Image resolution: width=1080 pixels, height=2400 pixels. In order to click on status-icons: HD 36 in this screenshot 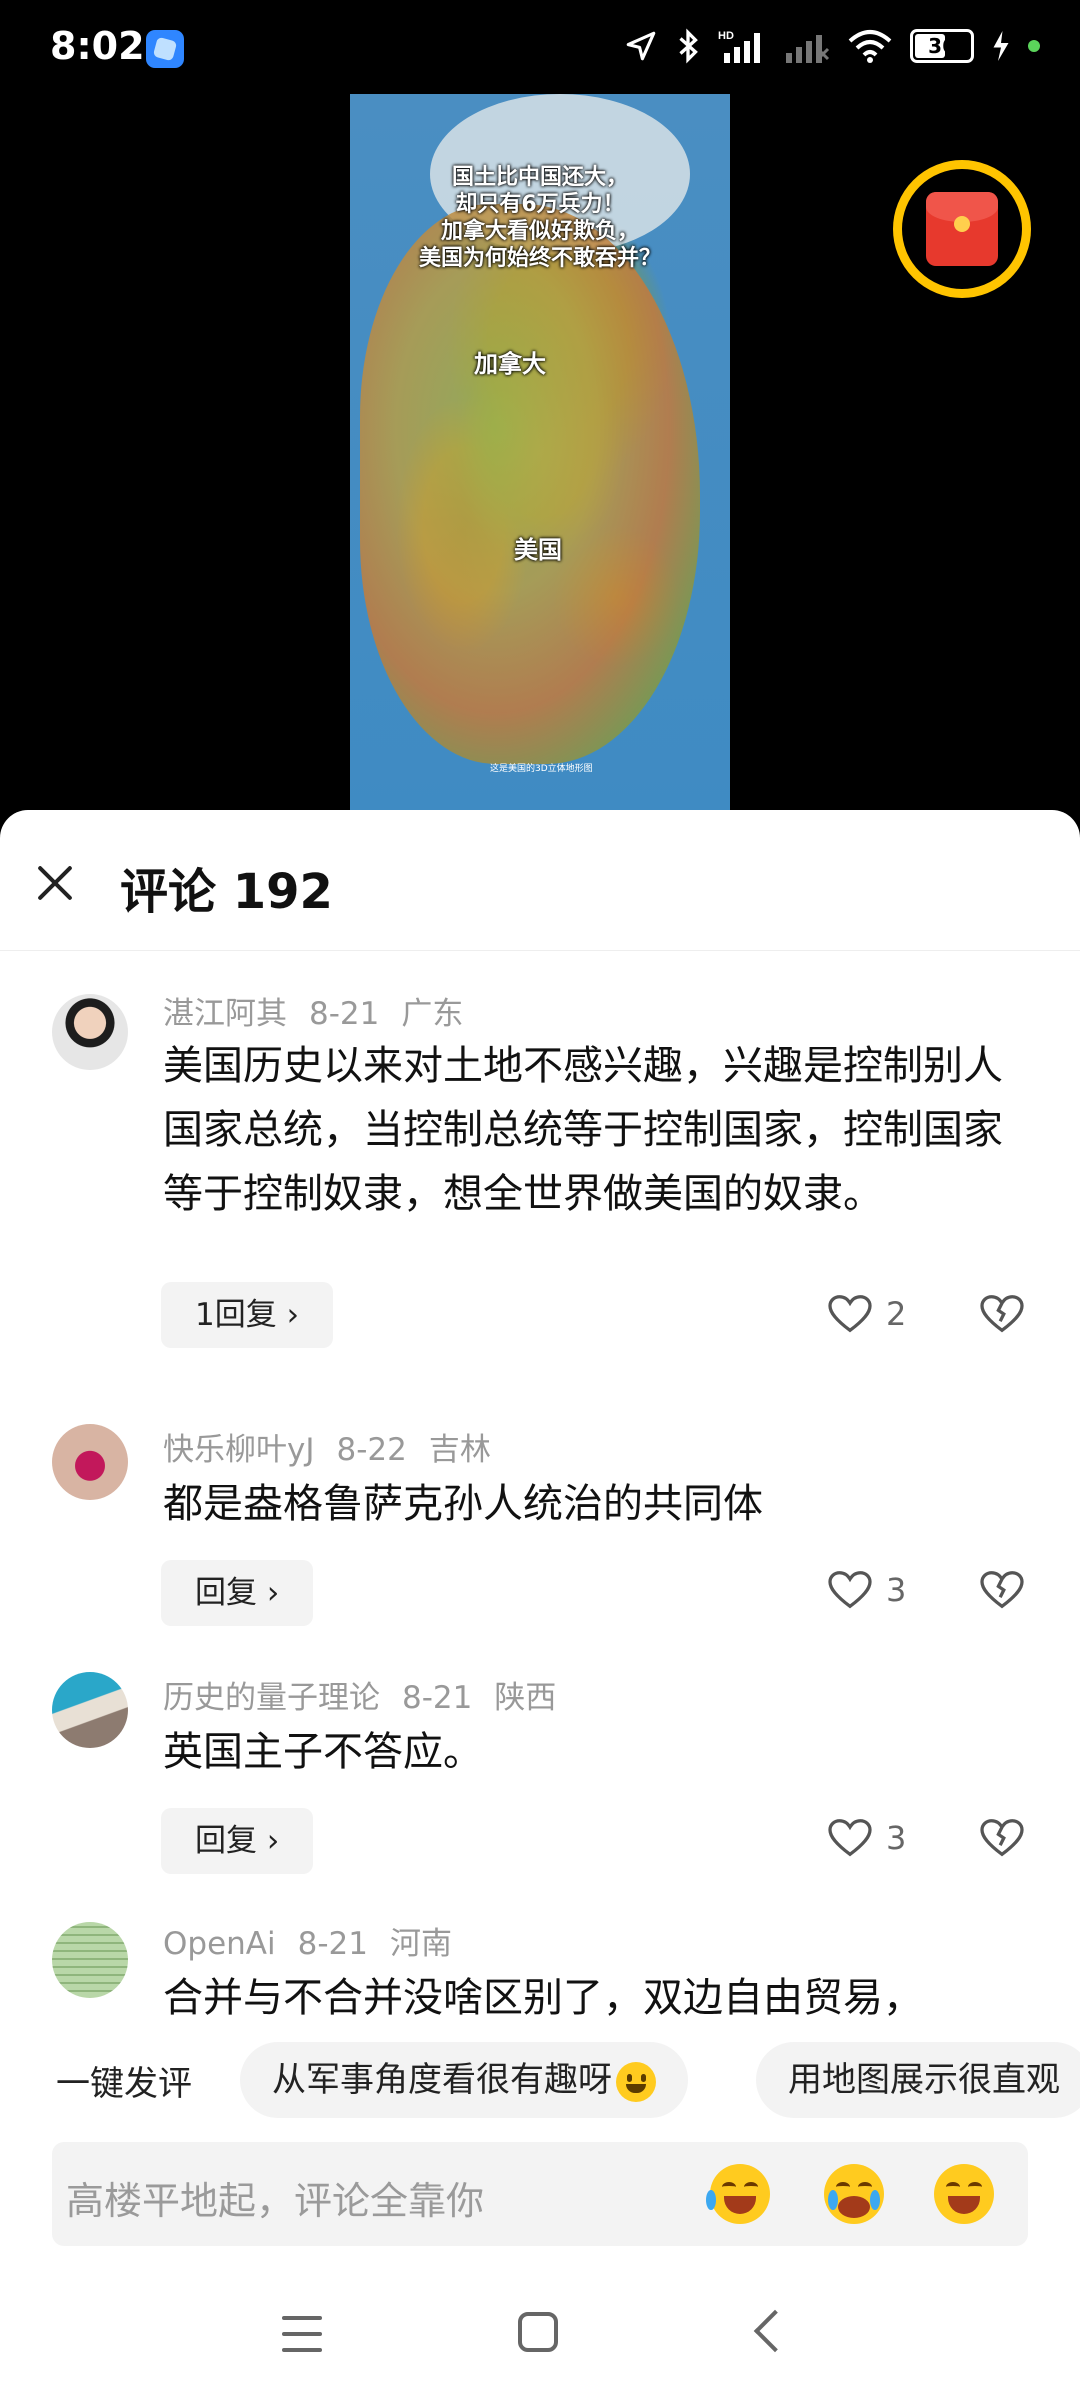, I will do `click(832, 46)`.